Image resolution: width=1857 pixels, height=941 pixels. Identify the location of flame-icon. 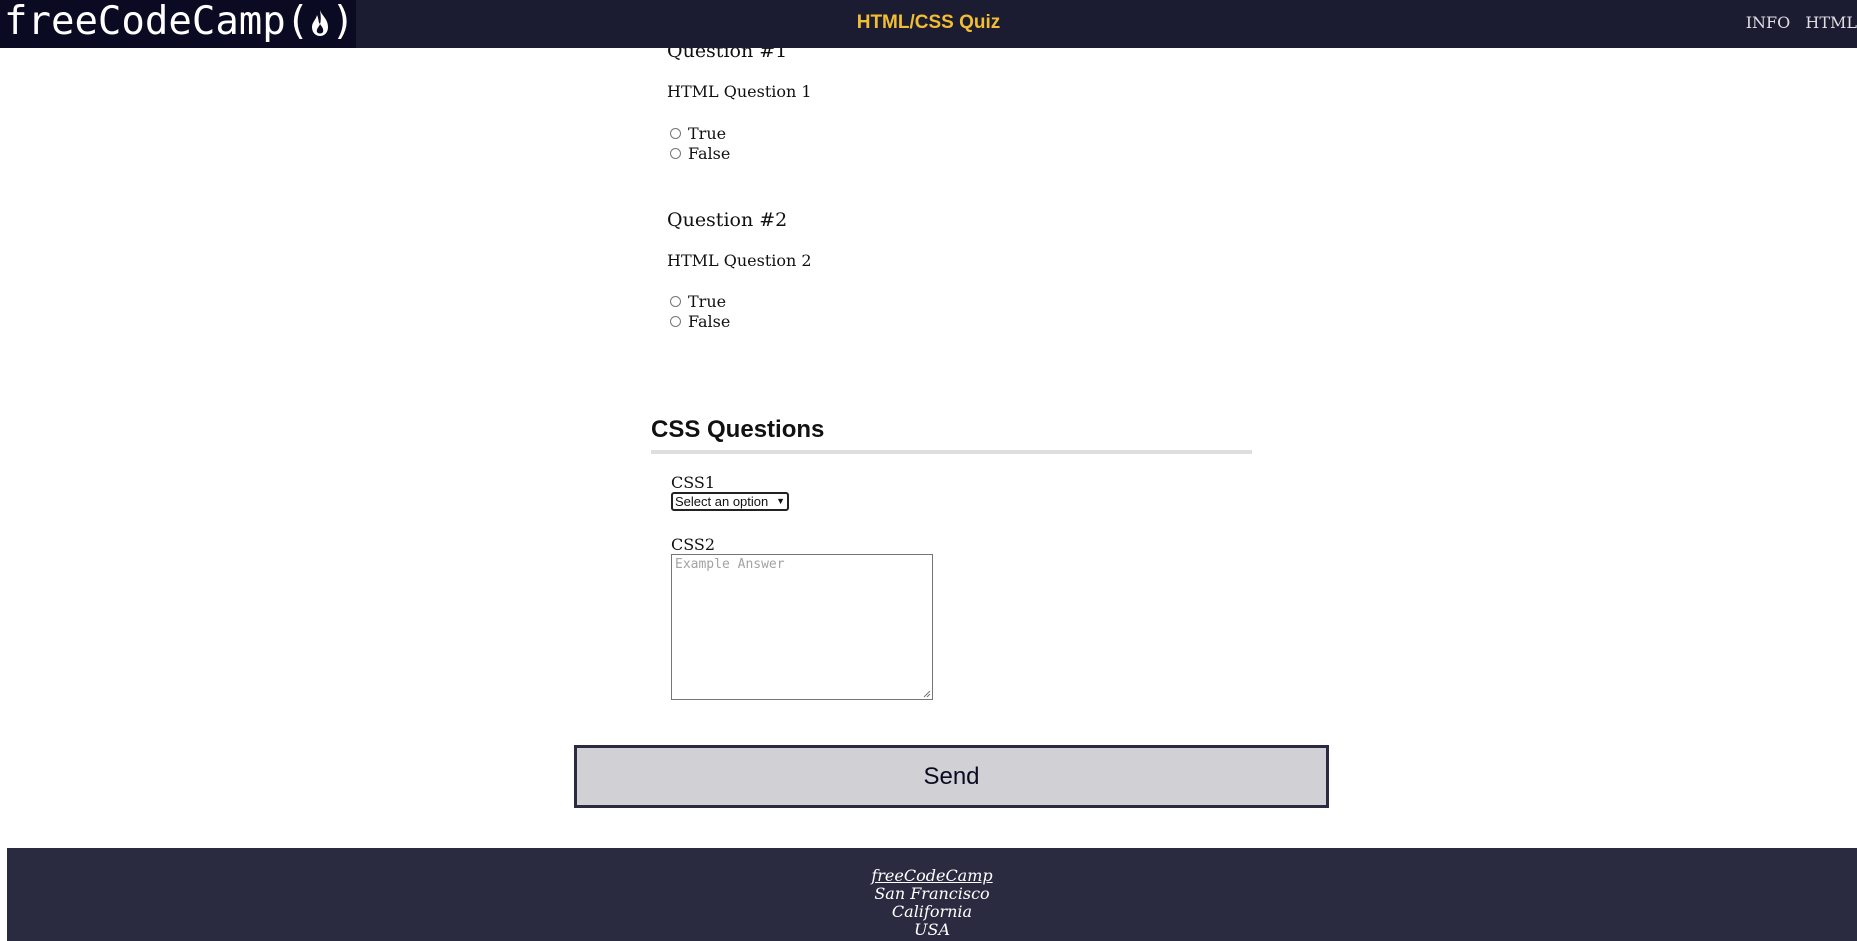
(320, 23).